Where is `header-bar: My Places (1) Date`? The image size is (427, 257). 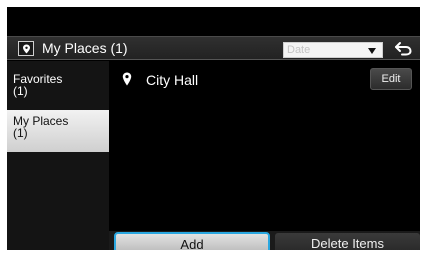 header-bar: My Places (1) Date is located at coordinates (213, 48).